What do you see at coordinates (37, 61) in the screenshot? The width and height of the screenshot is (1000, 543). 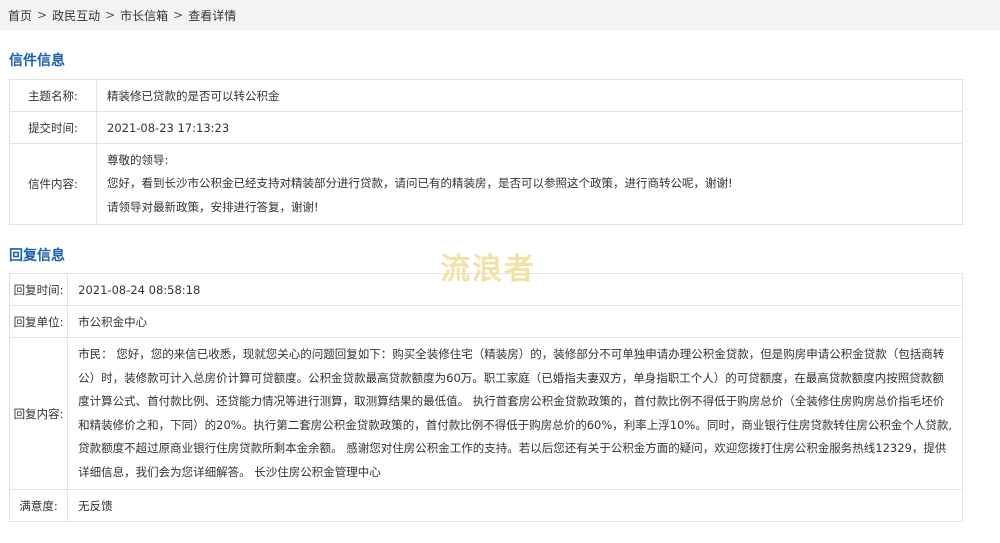 I see `letter-section-title: 信件信息` at bounding box center [37, 61].